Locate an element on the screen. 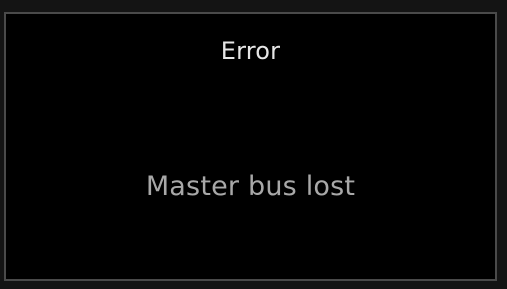 The width and height of the screenshot is (507, 289). dialog-title: Error is located at coordinates (250, 51).